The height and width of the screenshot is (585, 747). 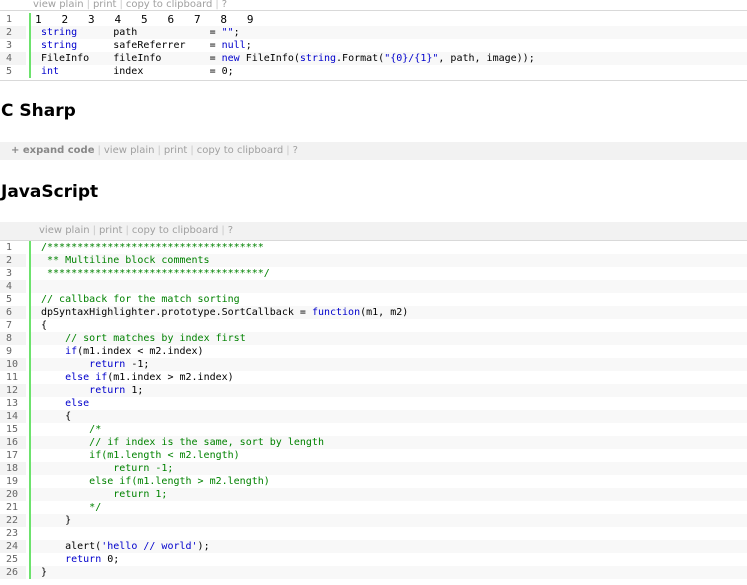 What do you see at coordinates (179, 481) in the screenshot?
I see `comment-token: else if(m1.length > m2.length)` at bounding box center [179, 481].